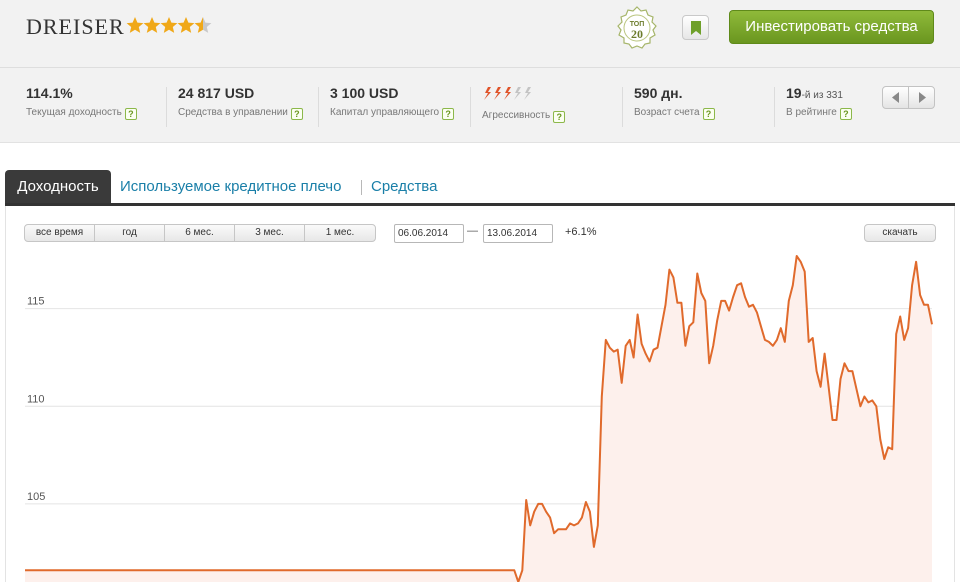 This screenshot has width=960, height=582. I want to click on bookmark-button, so click(695, 27).